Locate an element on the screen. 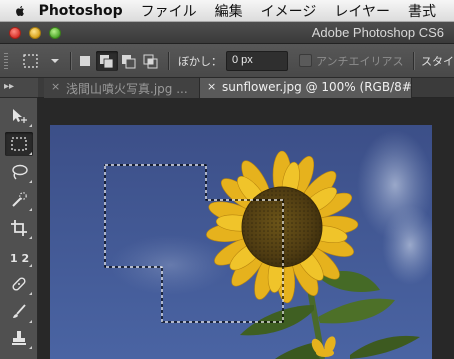  brush-icon is located at coordinates (19, 311).